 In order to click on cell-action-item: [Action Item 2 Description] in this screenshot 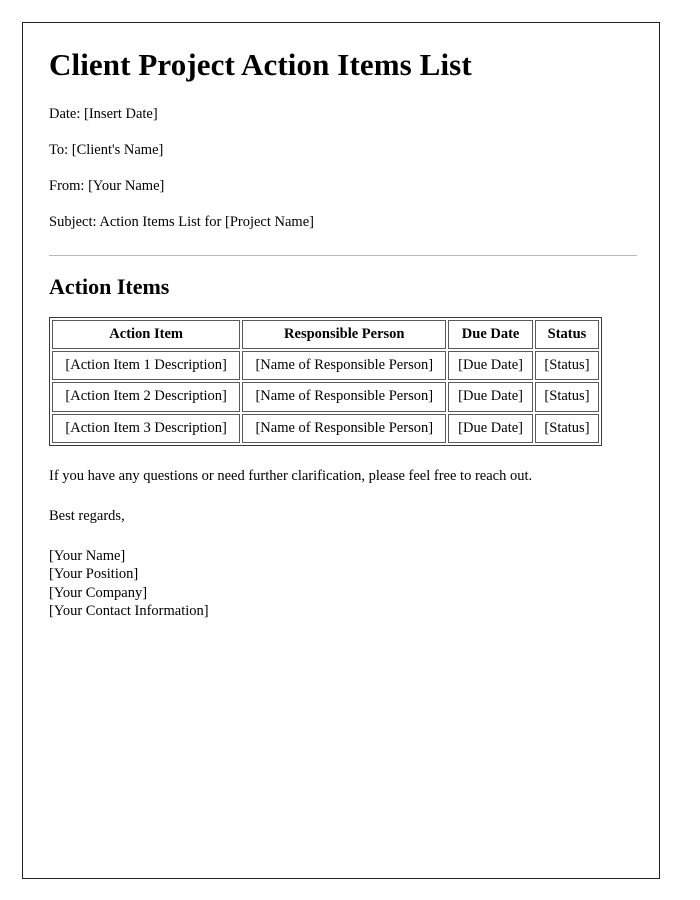, I will do `click(146, 397)`.